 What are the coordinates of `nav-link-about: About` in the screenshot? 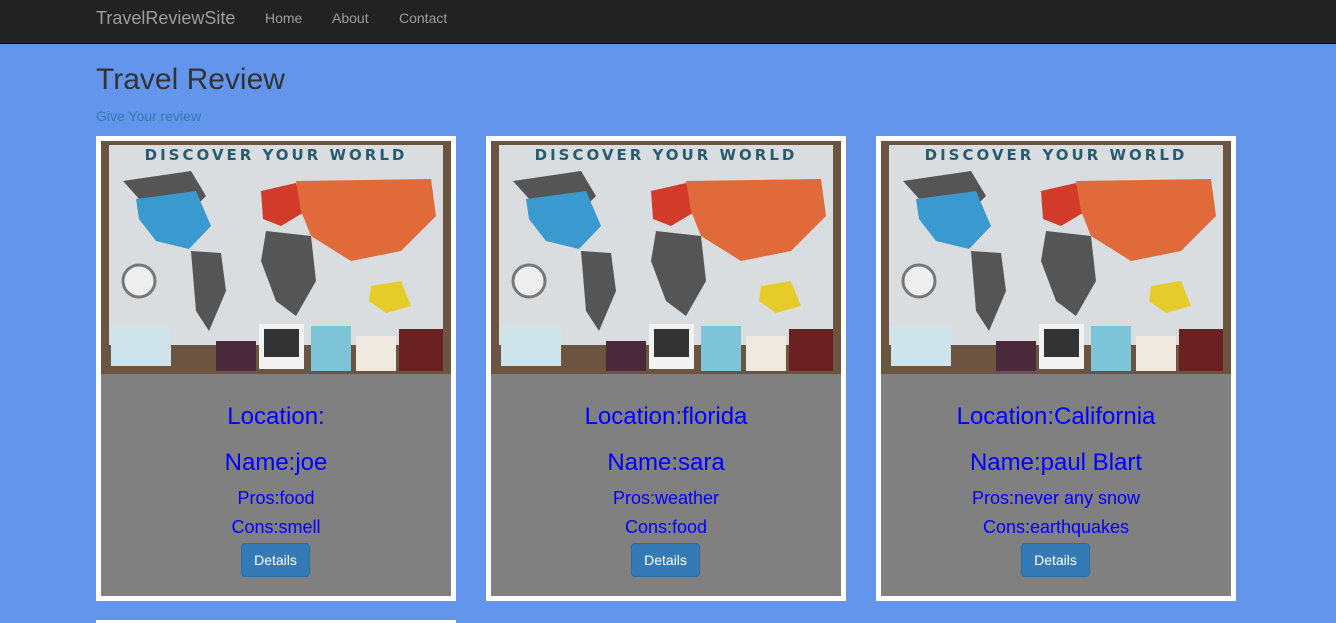 It's located at (350, 18).